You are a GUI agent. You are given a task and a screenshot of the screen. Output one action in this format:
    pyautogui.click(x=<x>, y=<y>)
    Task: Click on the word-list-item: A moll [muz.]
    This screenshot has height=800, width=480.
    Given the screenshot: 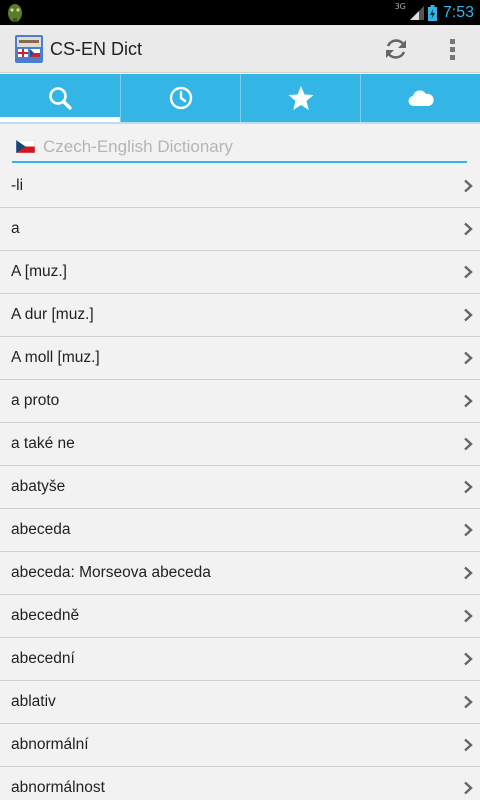 What is the action you would take?
    pyautogui.click(x=240, y=358)
    